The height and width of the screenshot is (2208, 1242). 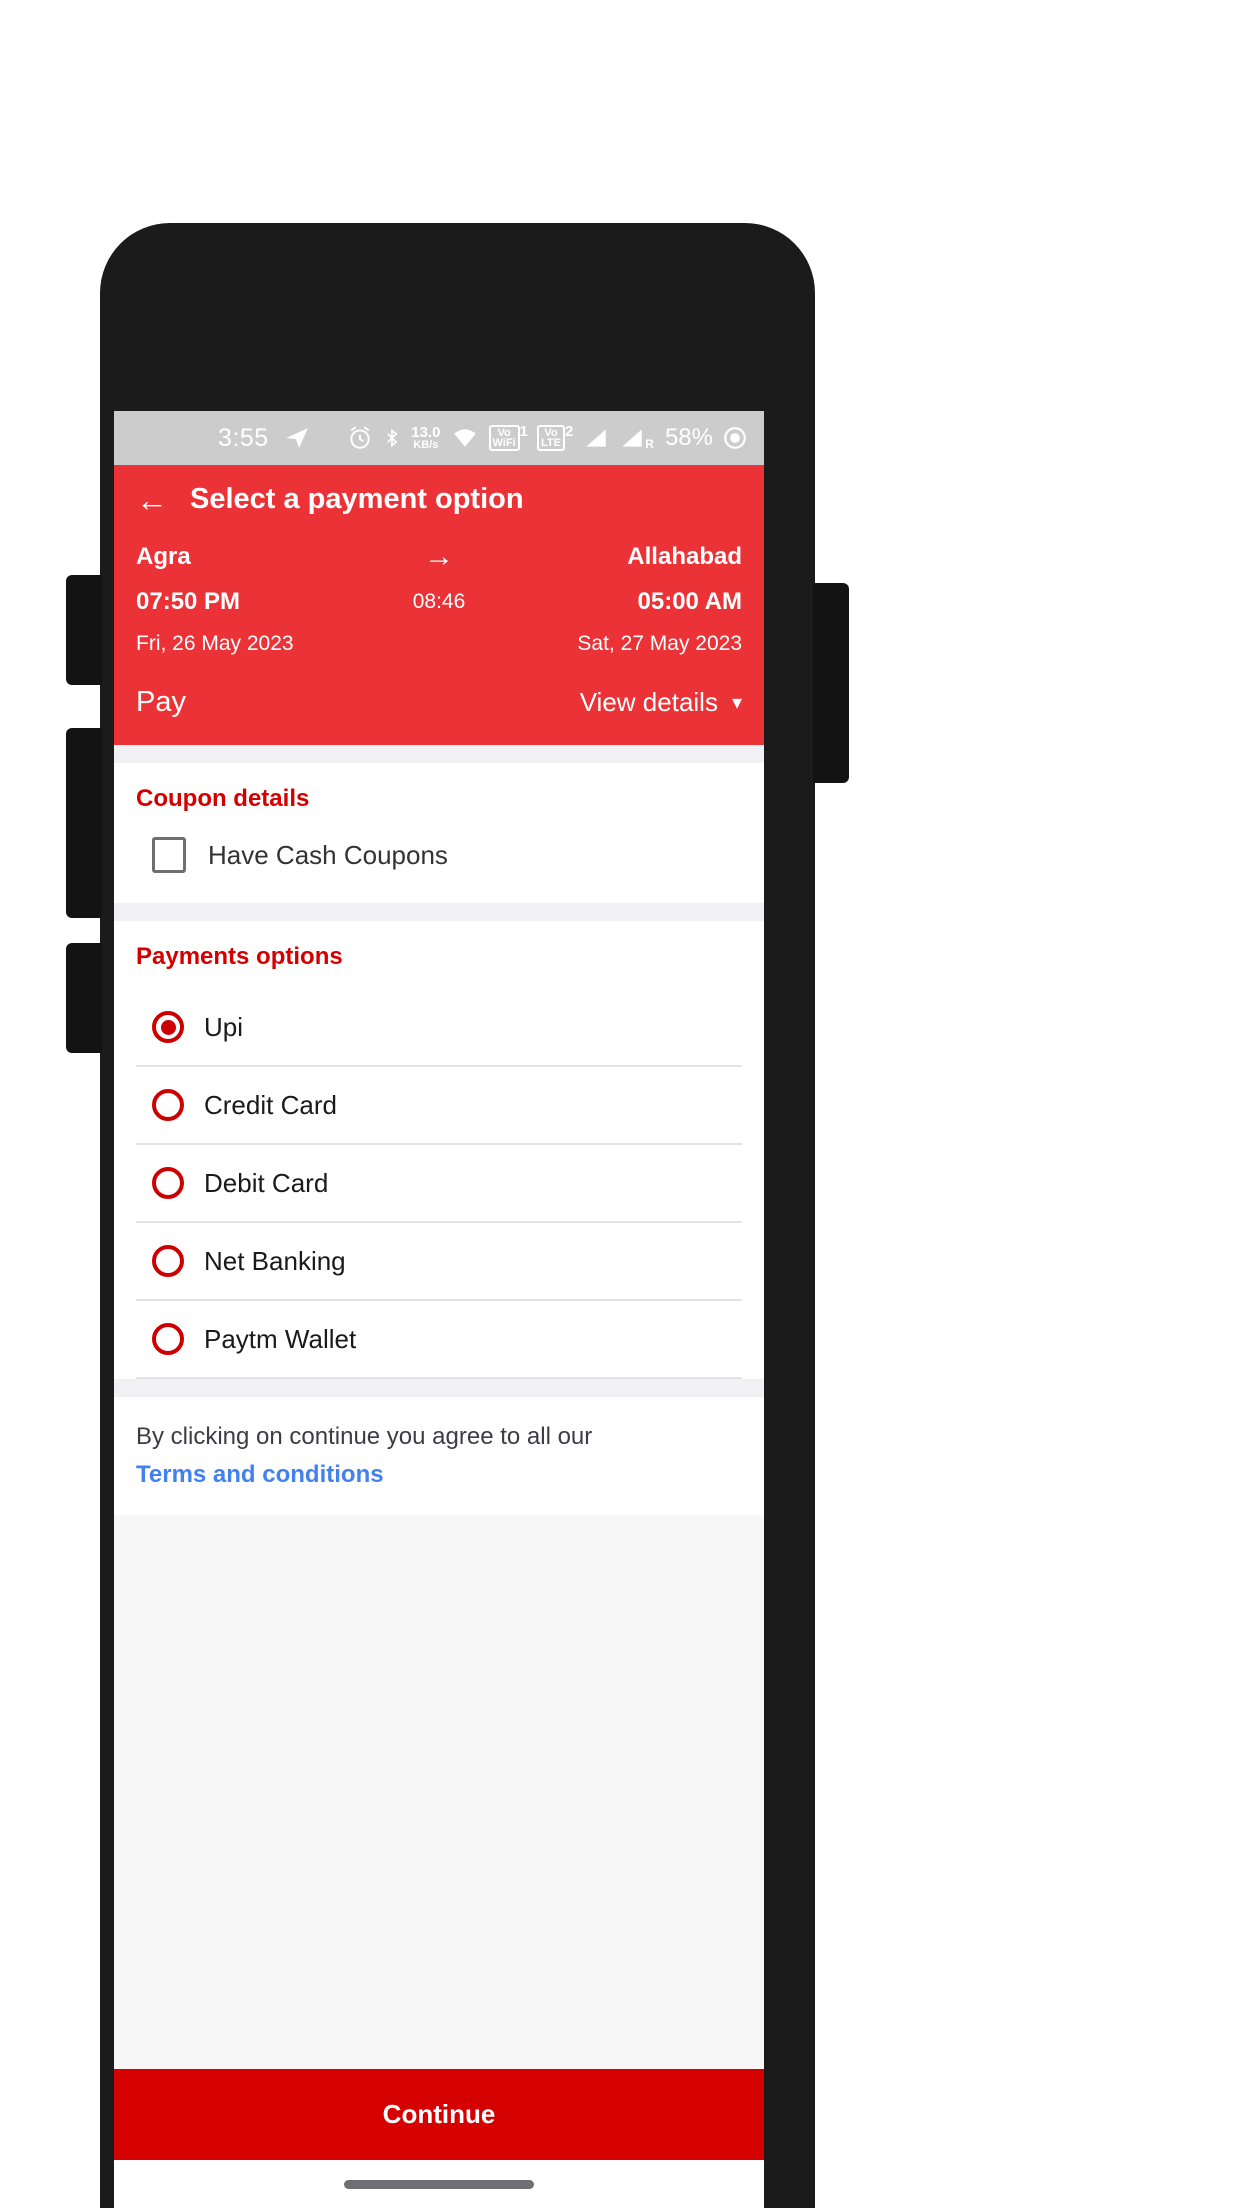 What do you see at coordinates (280, 1338) in the screenshot?
I see `payment-option-label: Paytm Wallet` at bounding box center [280, 1338].